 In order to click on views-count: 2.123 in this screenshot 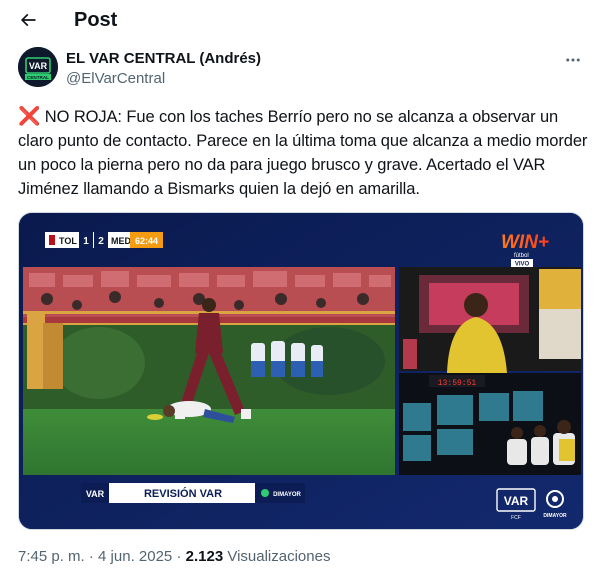, I will do `click(204, 556)`.